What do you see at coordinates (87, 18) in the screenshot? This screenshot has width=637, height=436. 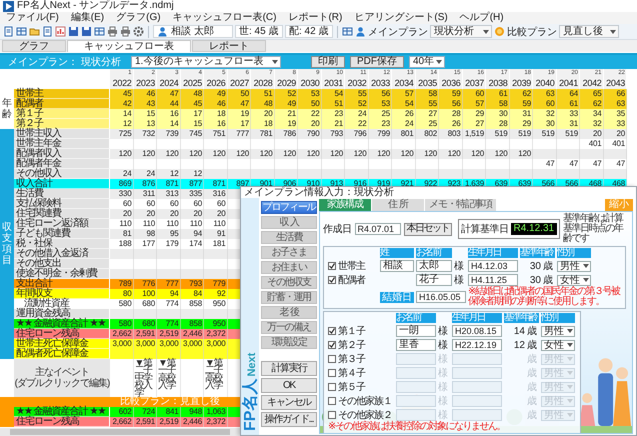 I see `menu-item: 編集(E)` at bounding box center [87, 18].